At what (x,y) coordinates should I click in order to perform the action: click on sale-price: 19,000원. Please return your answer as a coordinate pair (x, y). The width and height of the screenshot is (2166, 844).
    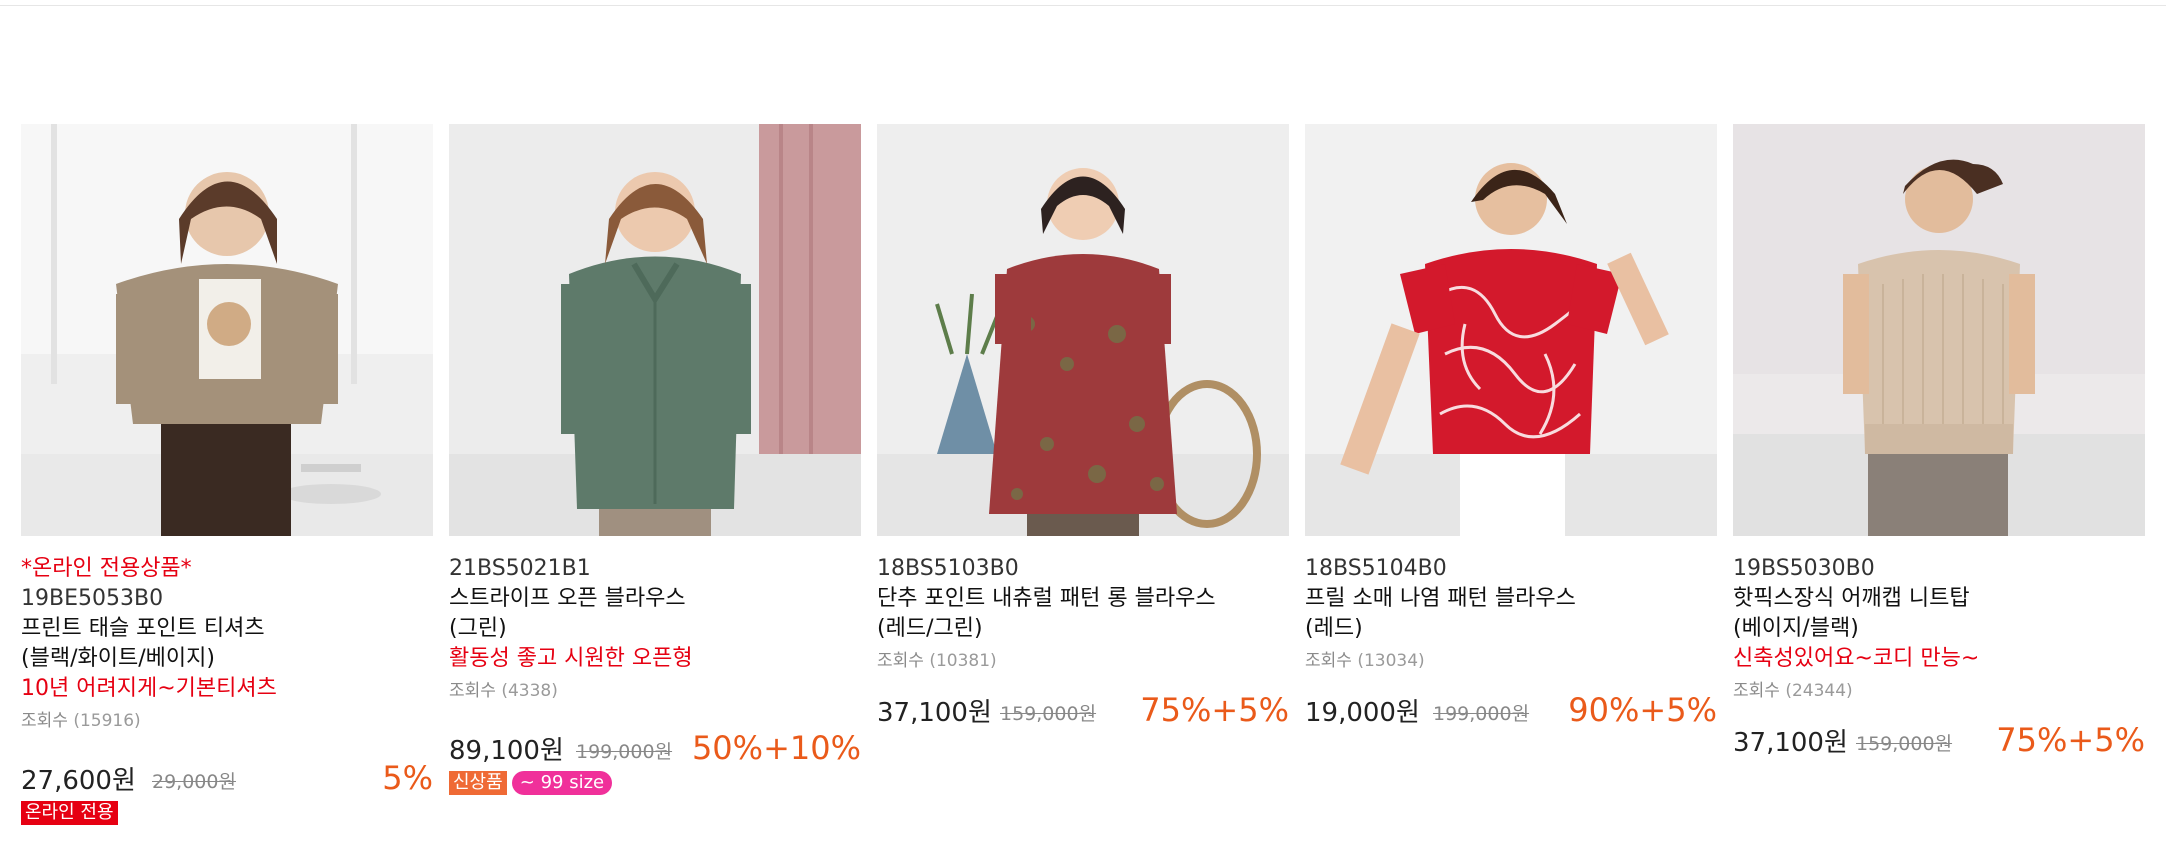
    Looking at the image, I should click on (1362, 713).